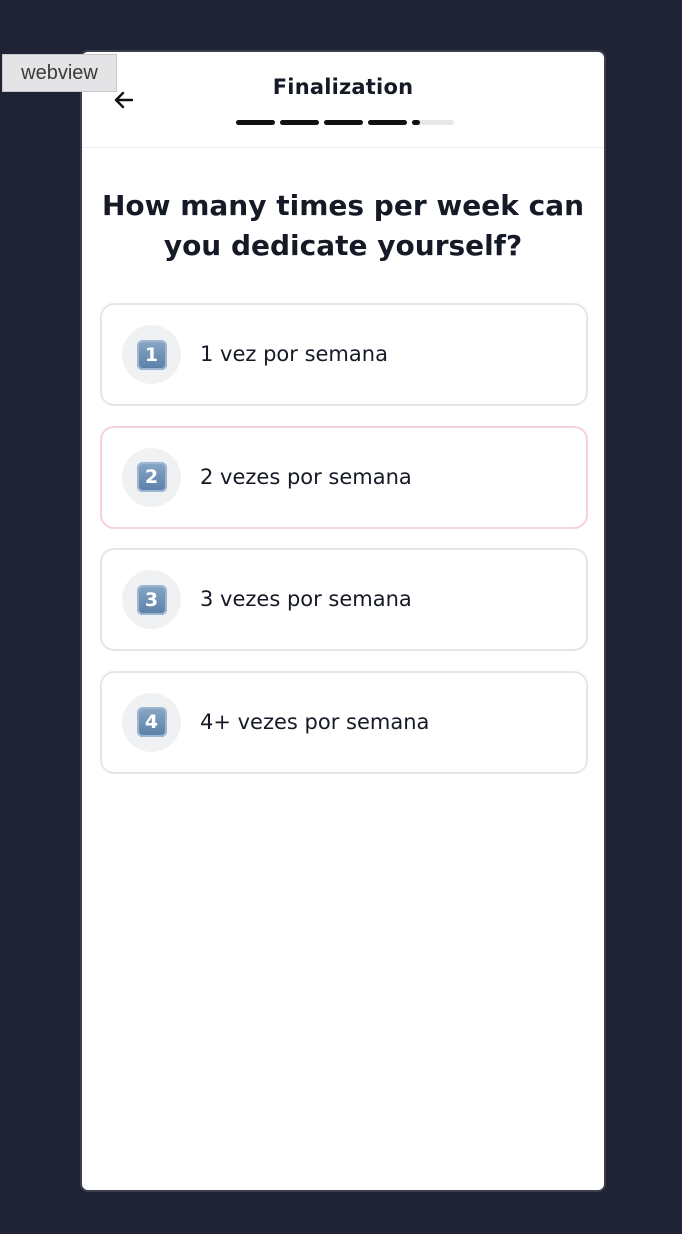 The height and width of the screenshot is (1234, 682). I want to click on progress-segment-5-fill, so click(416, 122).